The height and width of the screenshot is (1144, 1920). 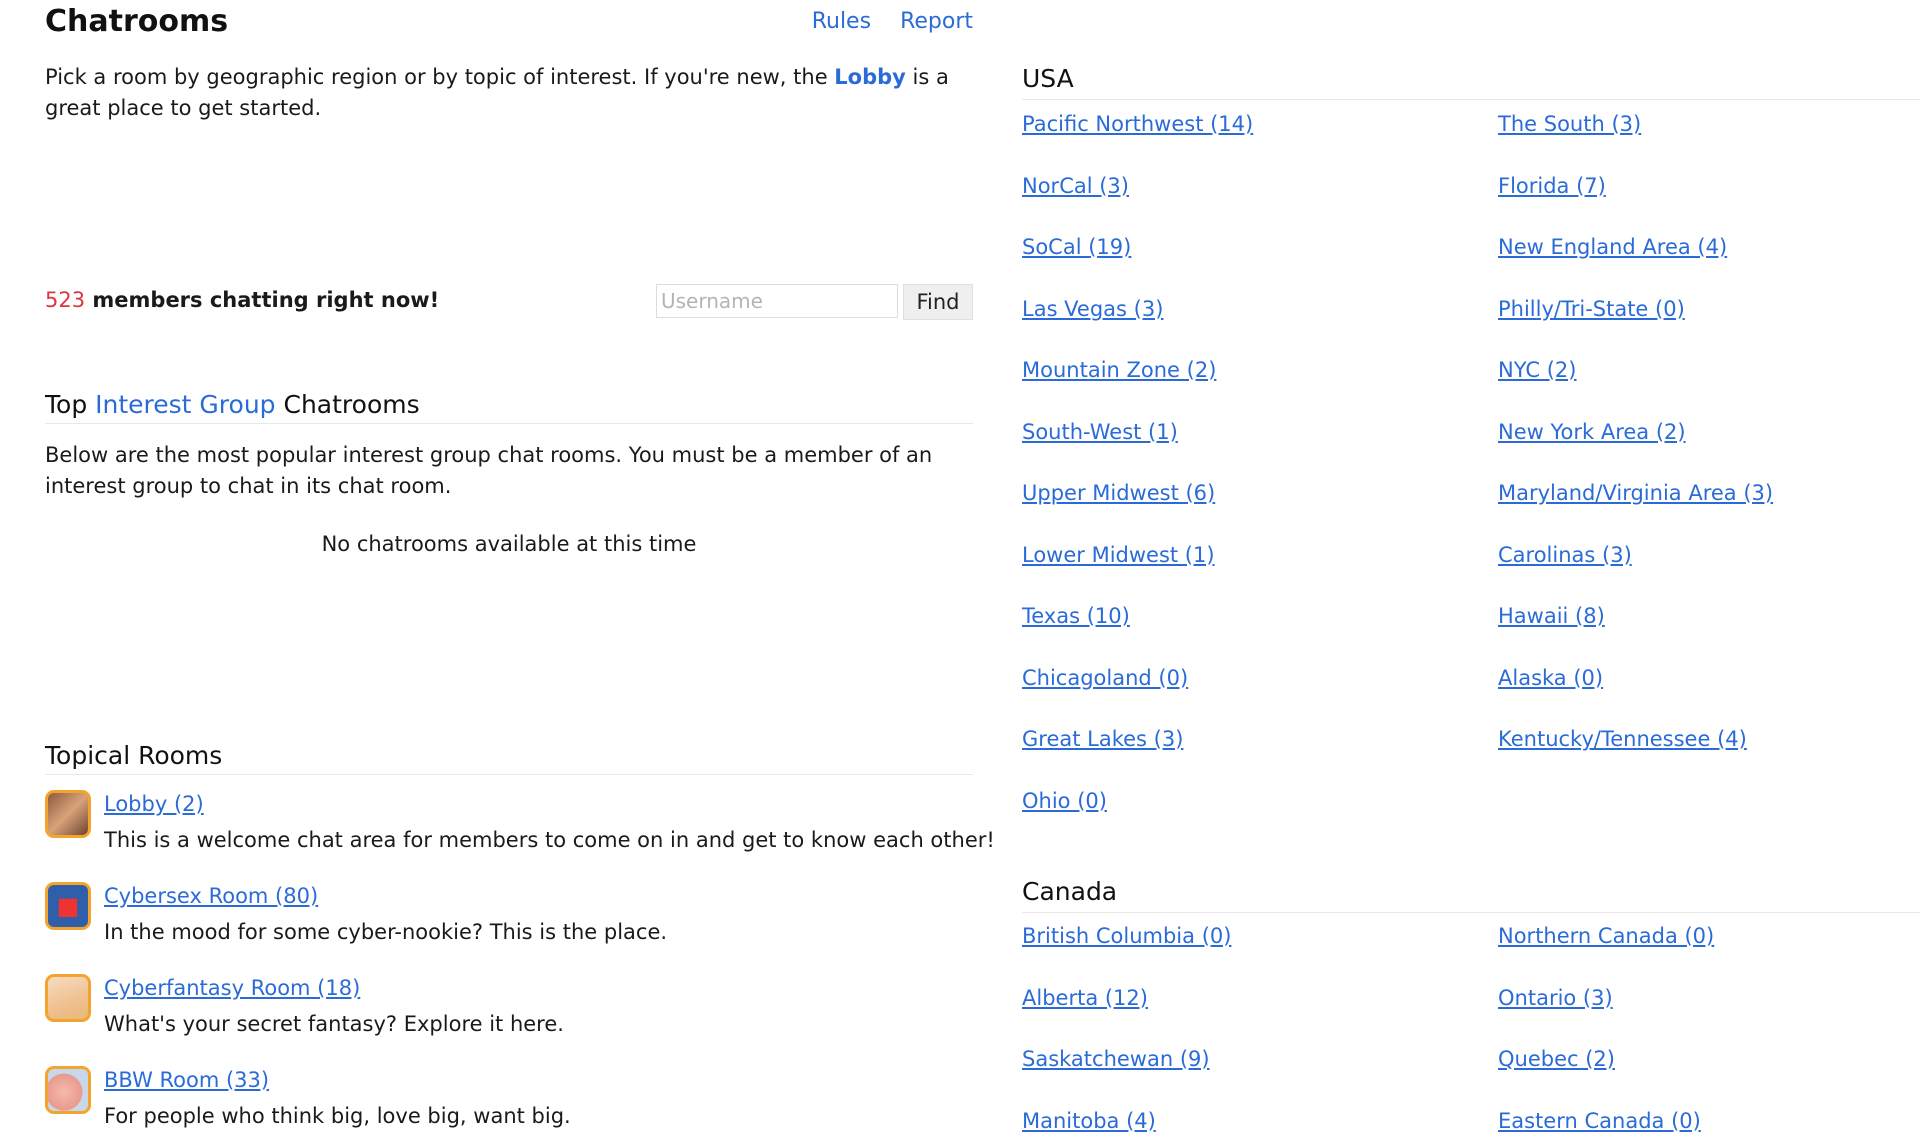 I want to click on interest-group-link: Interest Group, so click(x=185, y=404).